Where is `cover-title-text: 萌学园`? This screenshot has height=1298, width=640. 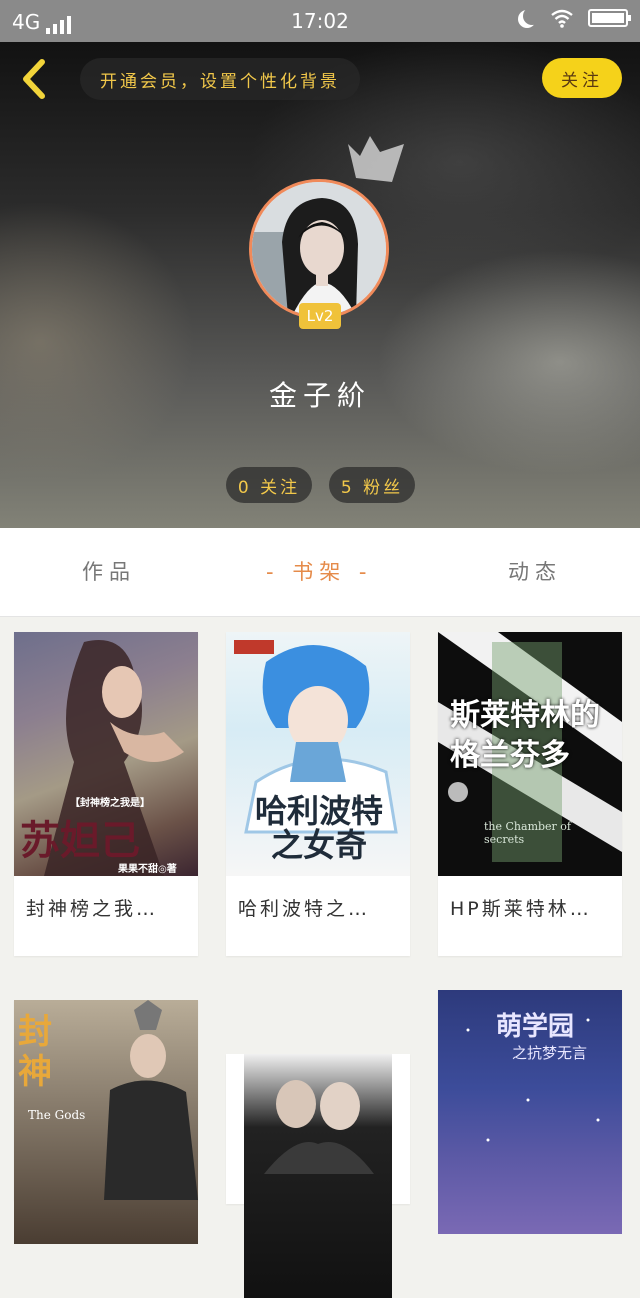 cover-title-text: 萌学园 is located at coordinates (535, 1027).